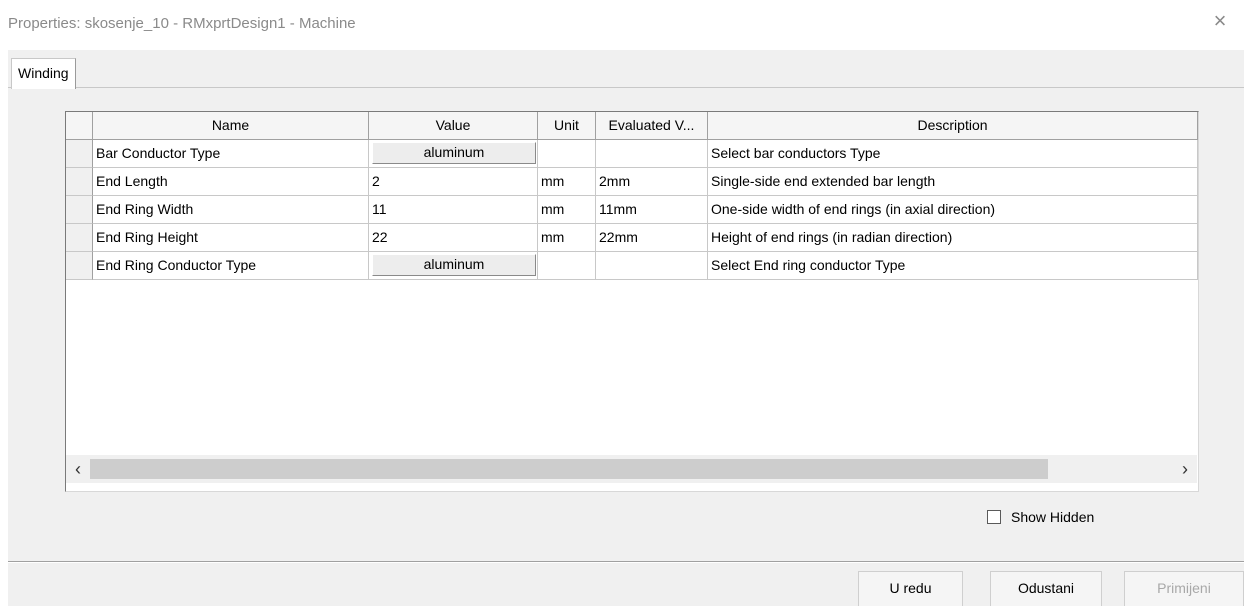 This screenshot has height=606, width=1244. What do you see at coordinates (953, 182) in the screenshot?
I see `description-cell: Single-side end extended bar length` at bounding box center [953, 182].